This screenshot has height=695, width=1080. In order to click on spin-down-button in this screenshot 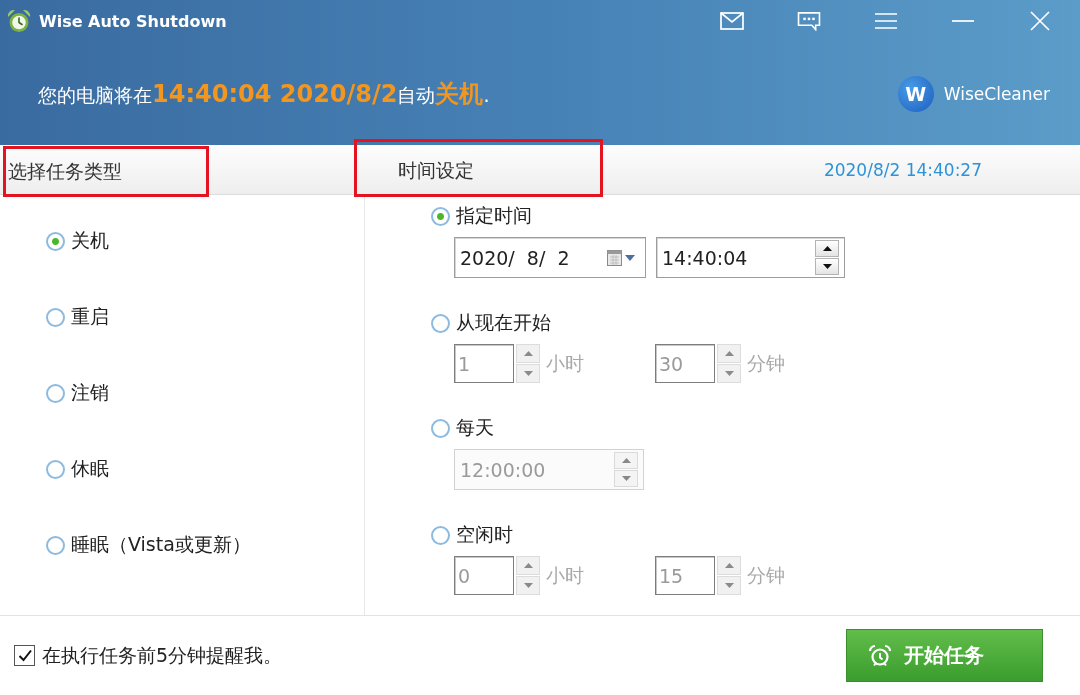, I will do `click(827, 266)`.